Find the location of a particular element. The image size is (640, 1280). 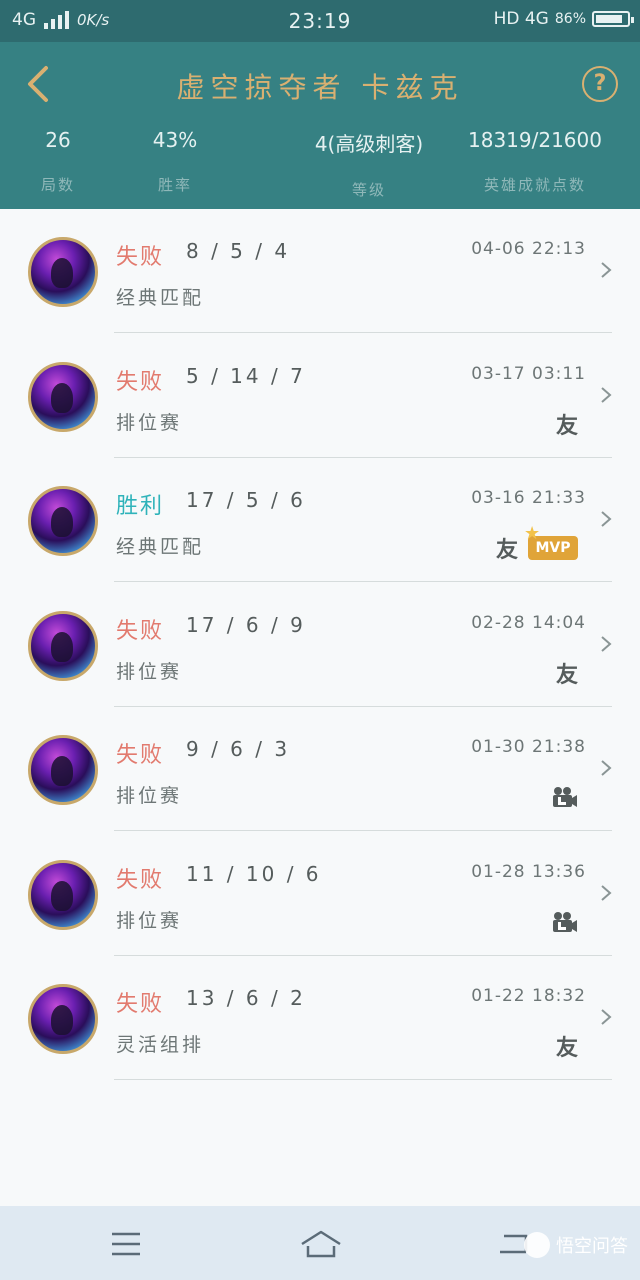

match-time: 01-30 21:38 is located at coordinates (528, 747).